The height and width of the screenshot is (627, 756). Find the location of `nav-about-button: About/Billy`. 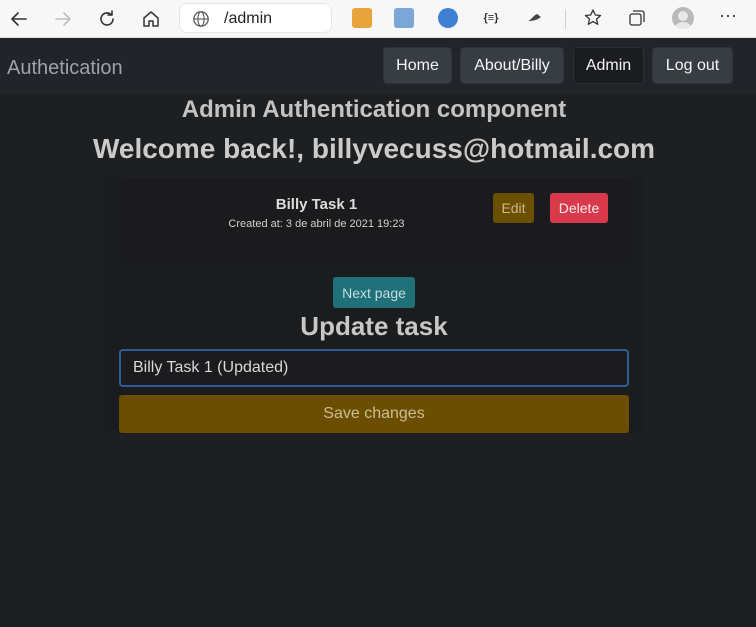

nav-about-button: About/Billy is located at coordinates (512, 65).